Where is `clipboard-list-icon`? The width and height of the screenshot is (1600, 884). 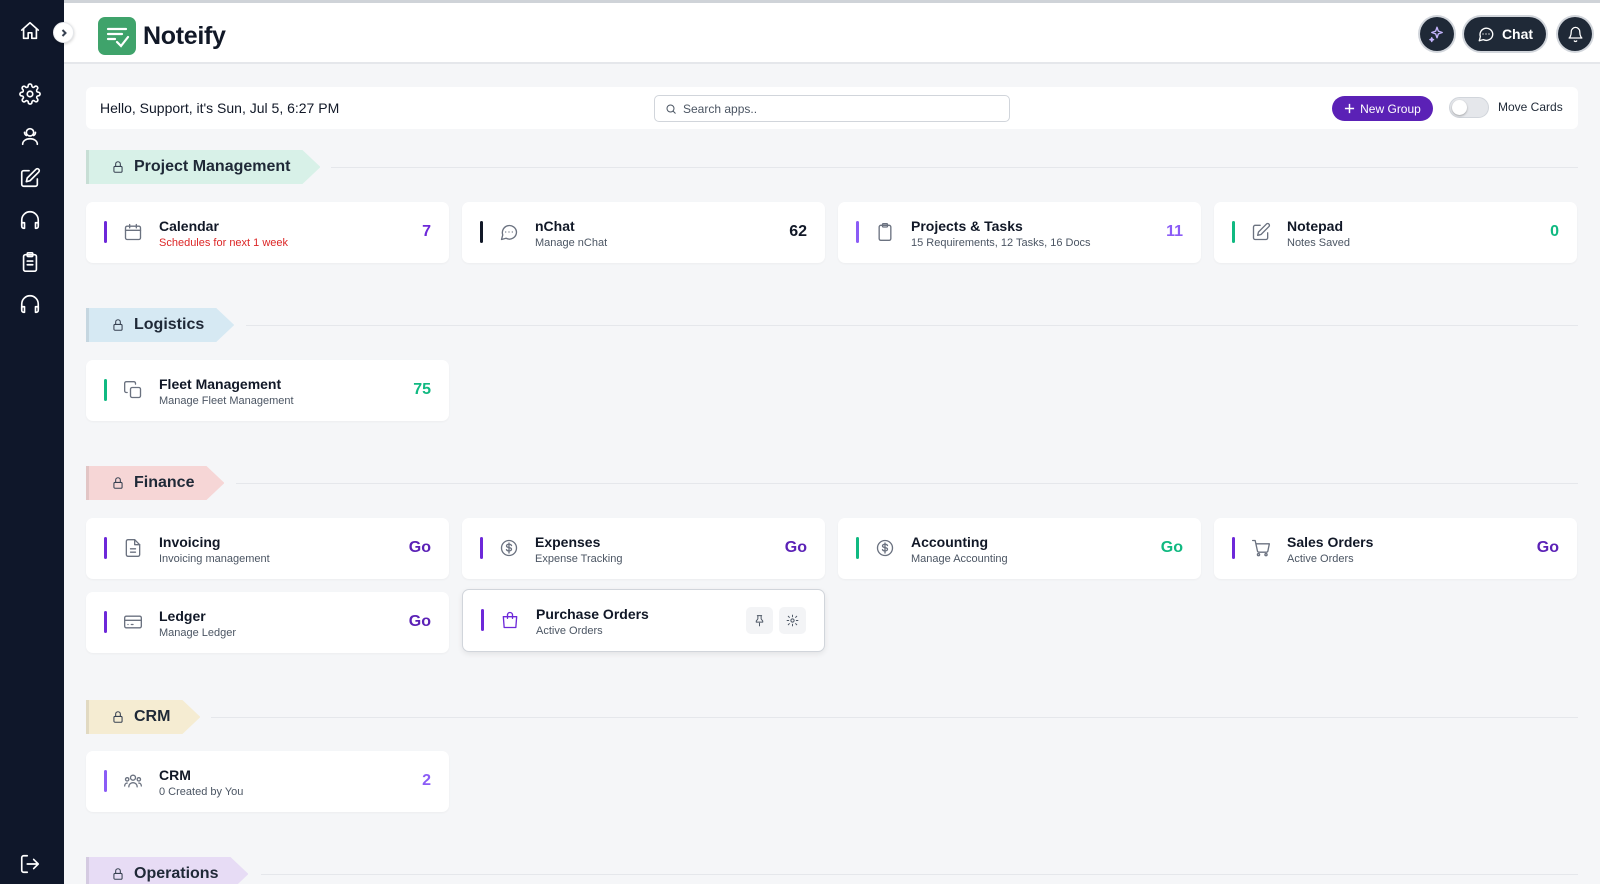
clipboard-list-icon is located at coordinates (30, 262).